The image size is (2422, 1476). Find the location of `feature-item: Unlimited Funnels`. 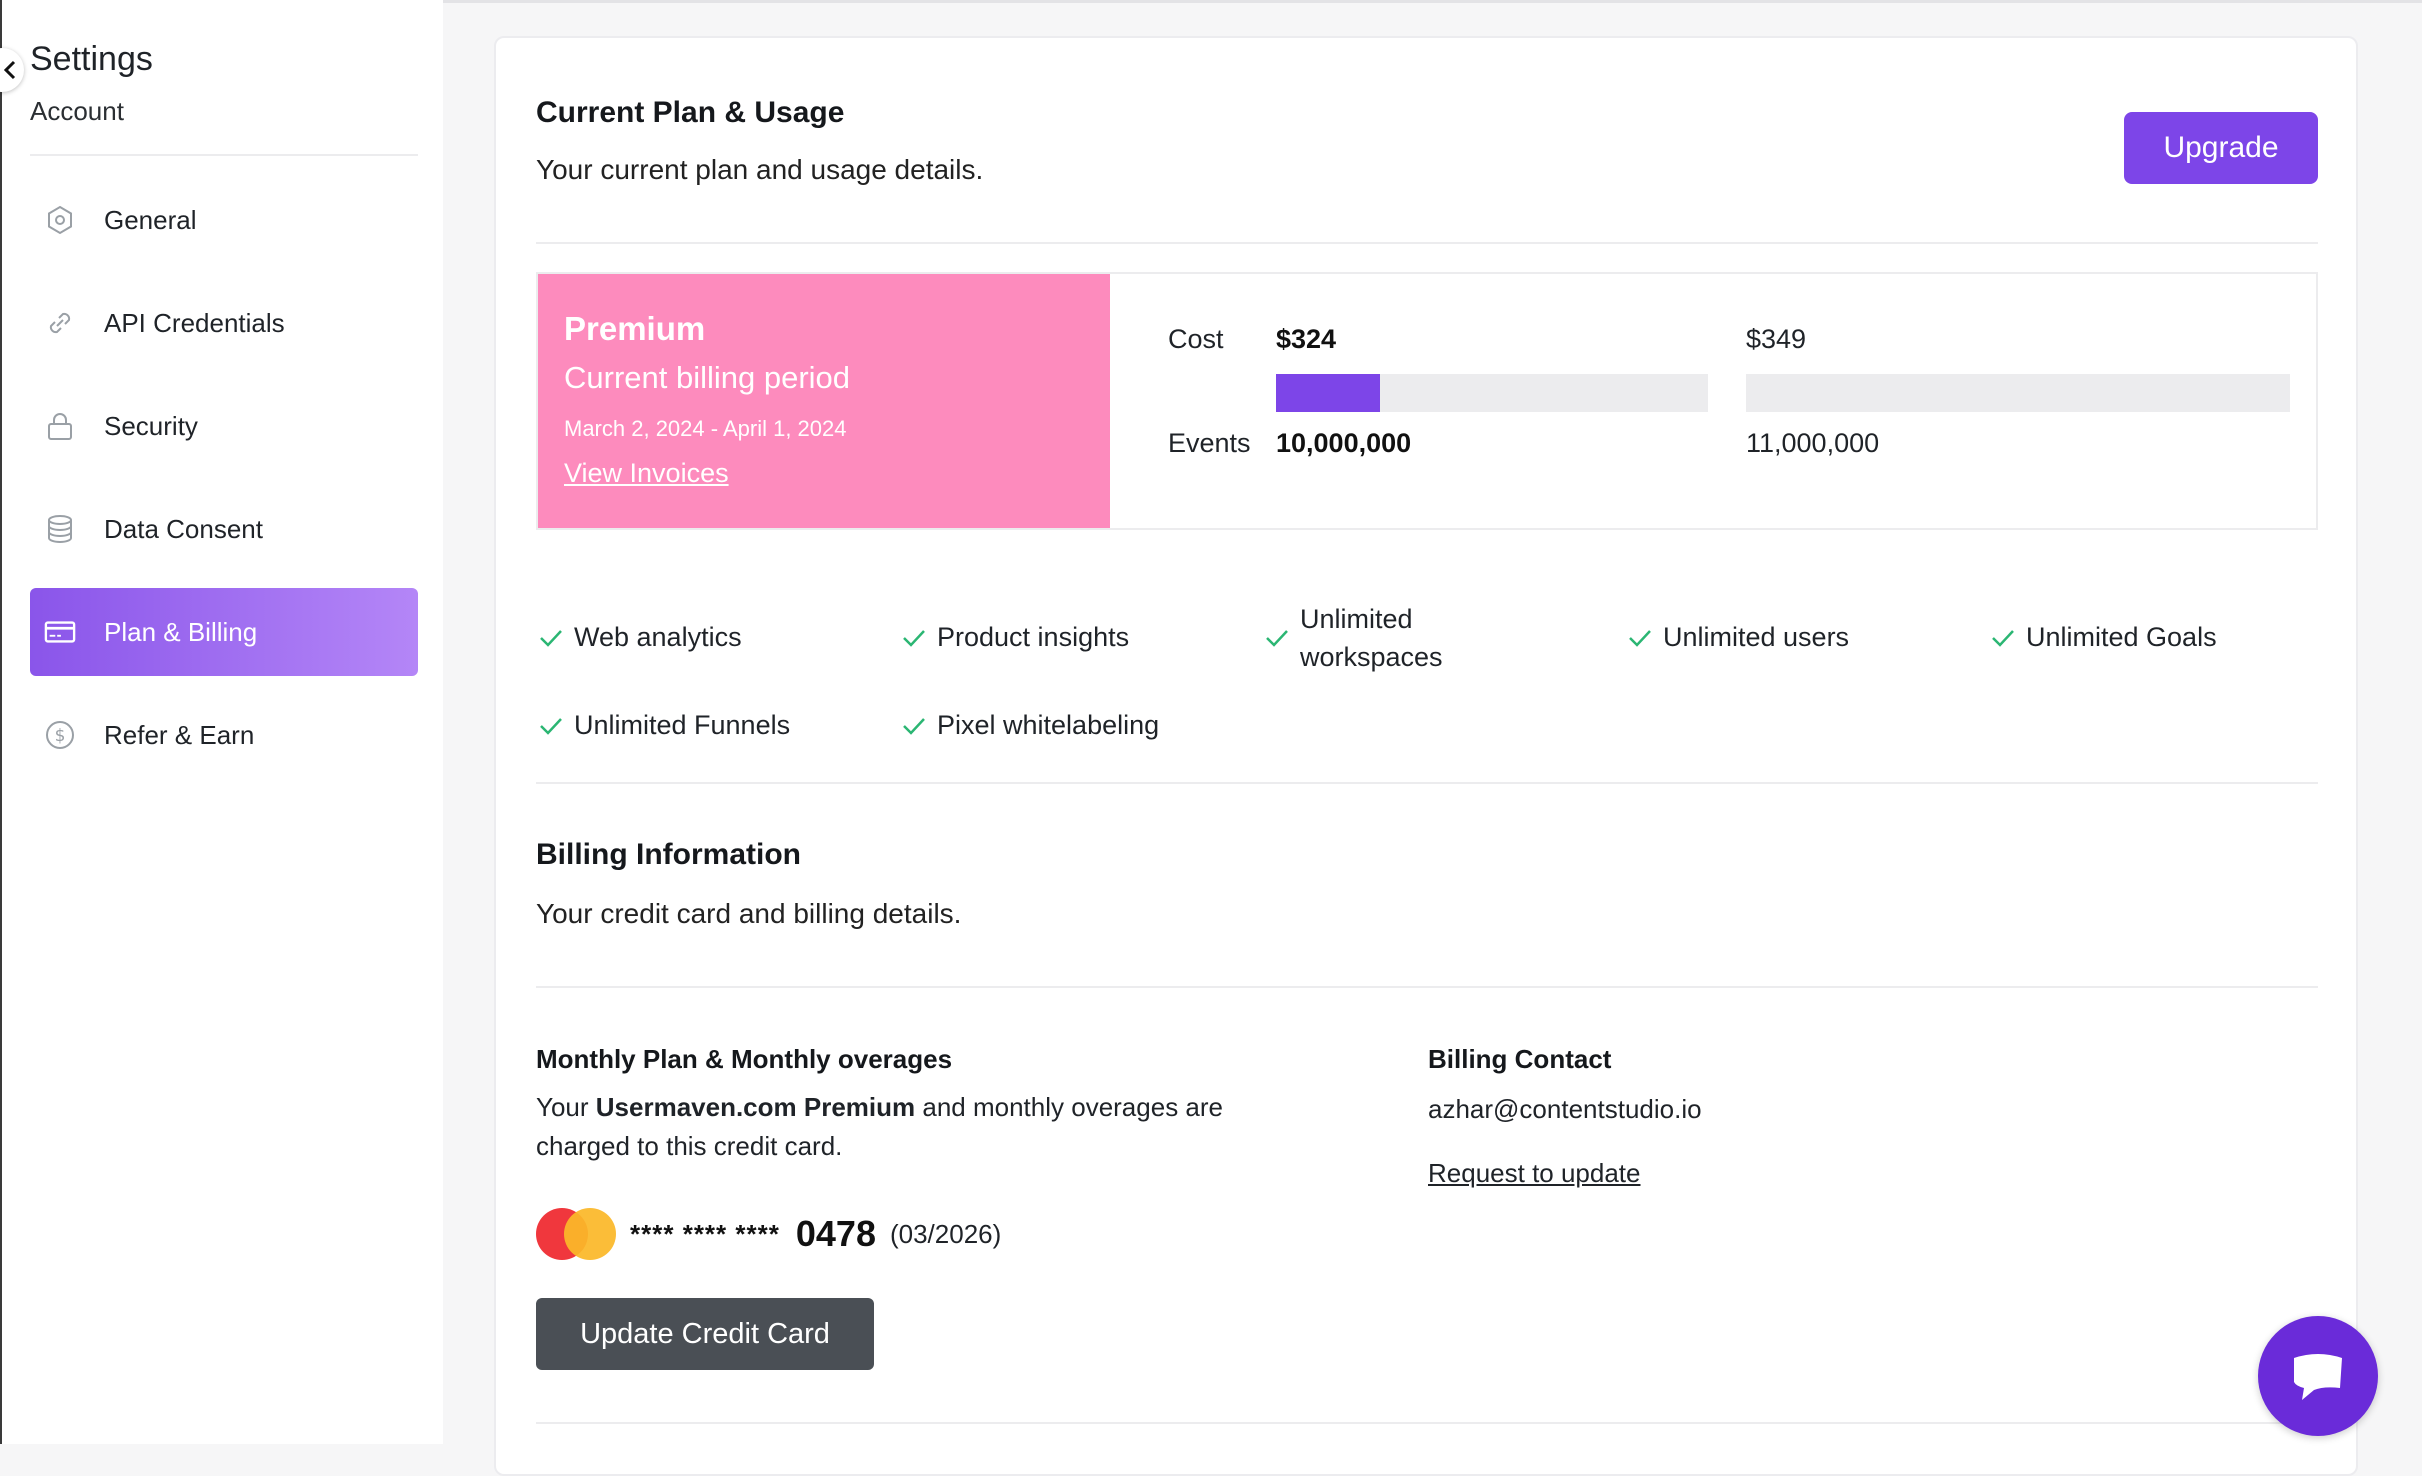

feature-item: Unlimited Funnels is located at coordinates (663, 725).